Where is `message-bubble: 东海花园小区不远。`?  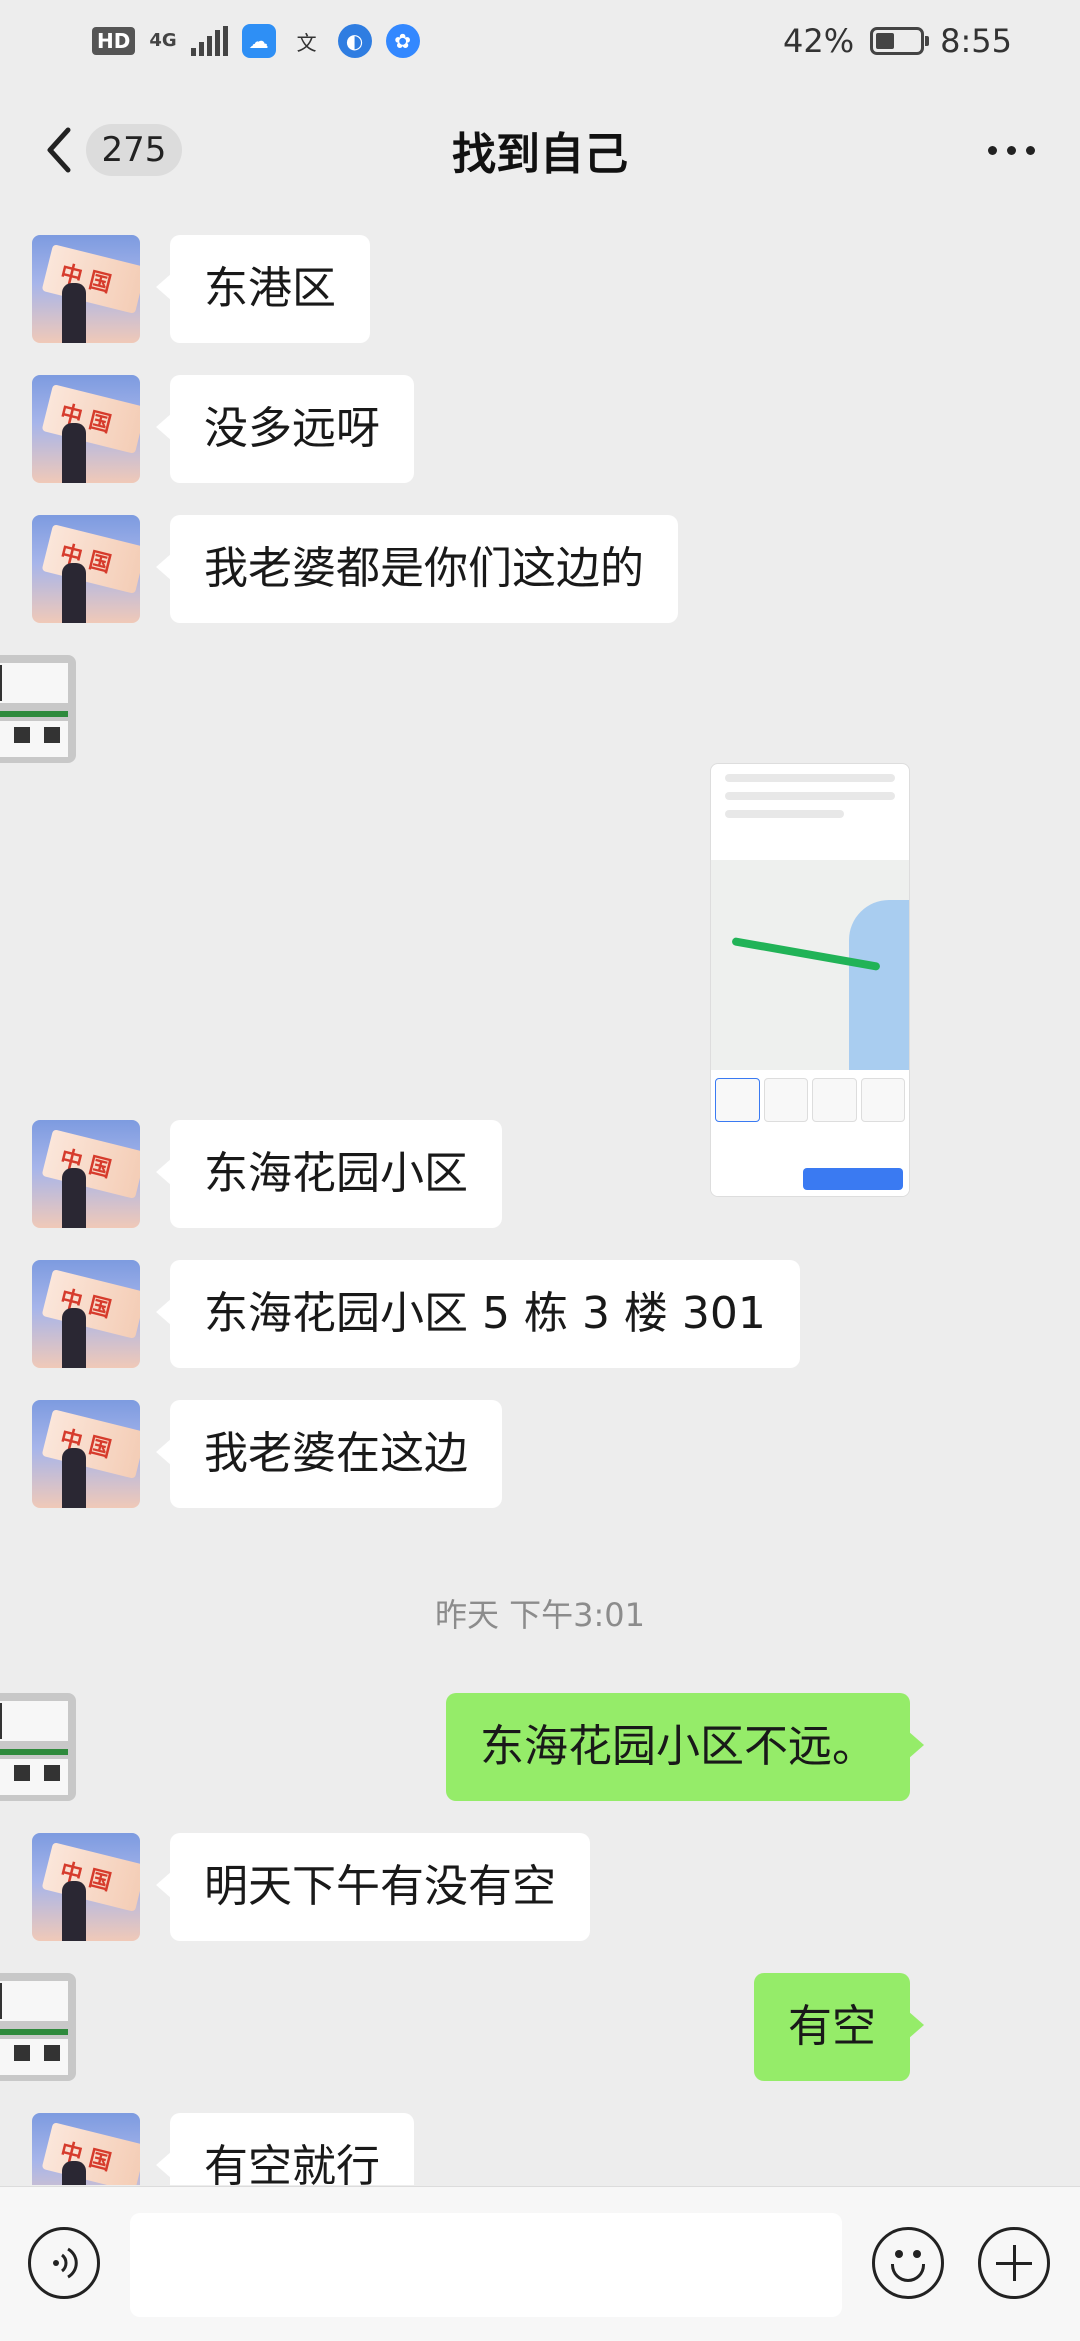
message-bubble: 东海花园小区不远。 is located at coordinates (685, 1747).